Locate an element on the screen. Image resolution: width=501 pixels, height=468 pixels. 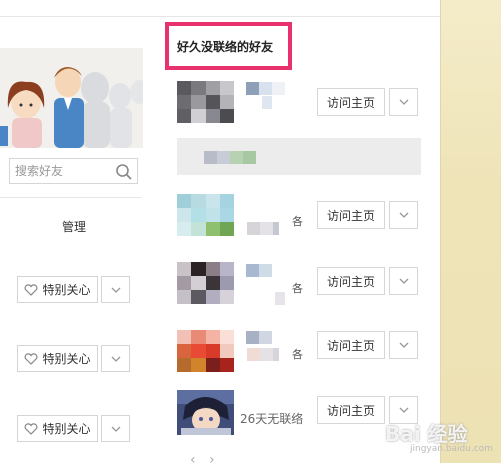
section-title: 好久没联络的好友 is located at coordinates (225, 47).